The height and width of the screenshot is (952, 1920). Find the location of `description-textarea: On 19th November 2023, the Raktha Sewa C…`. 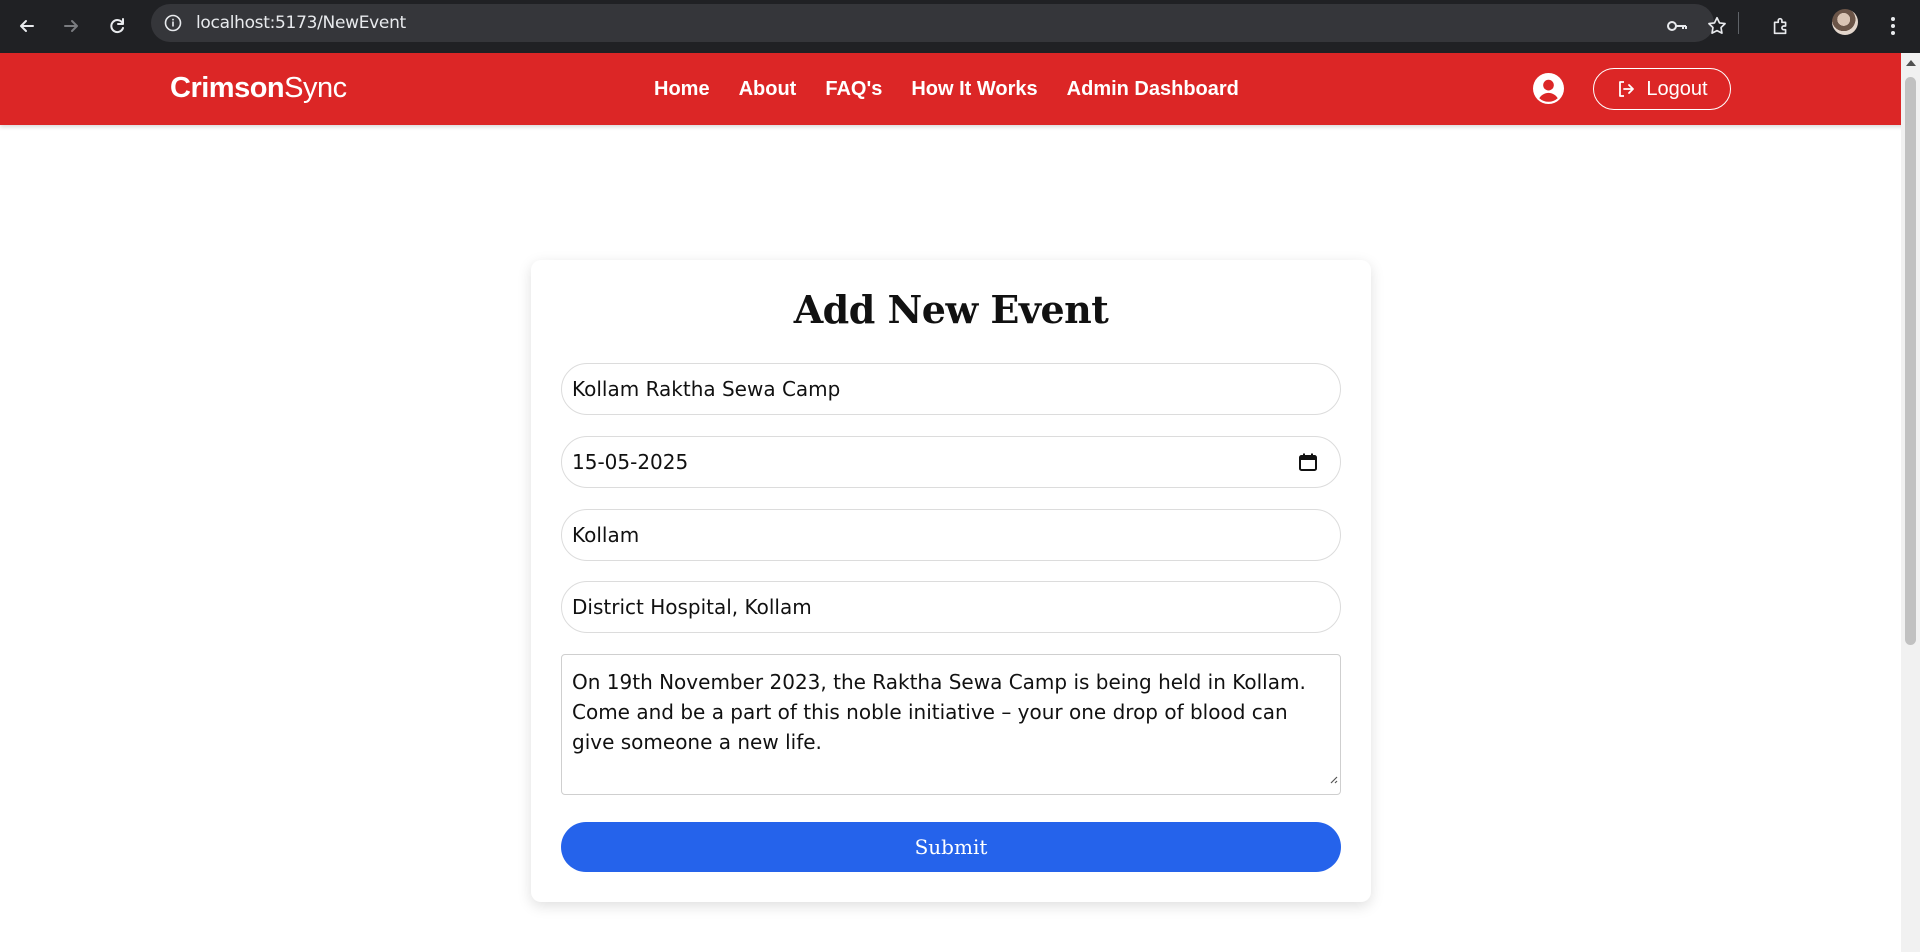

description-textarea: On 19th November 2023, the Raktha Sewa C… is located at coordinates (951, 724).